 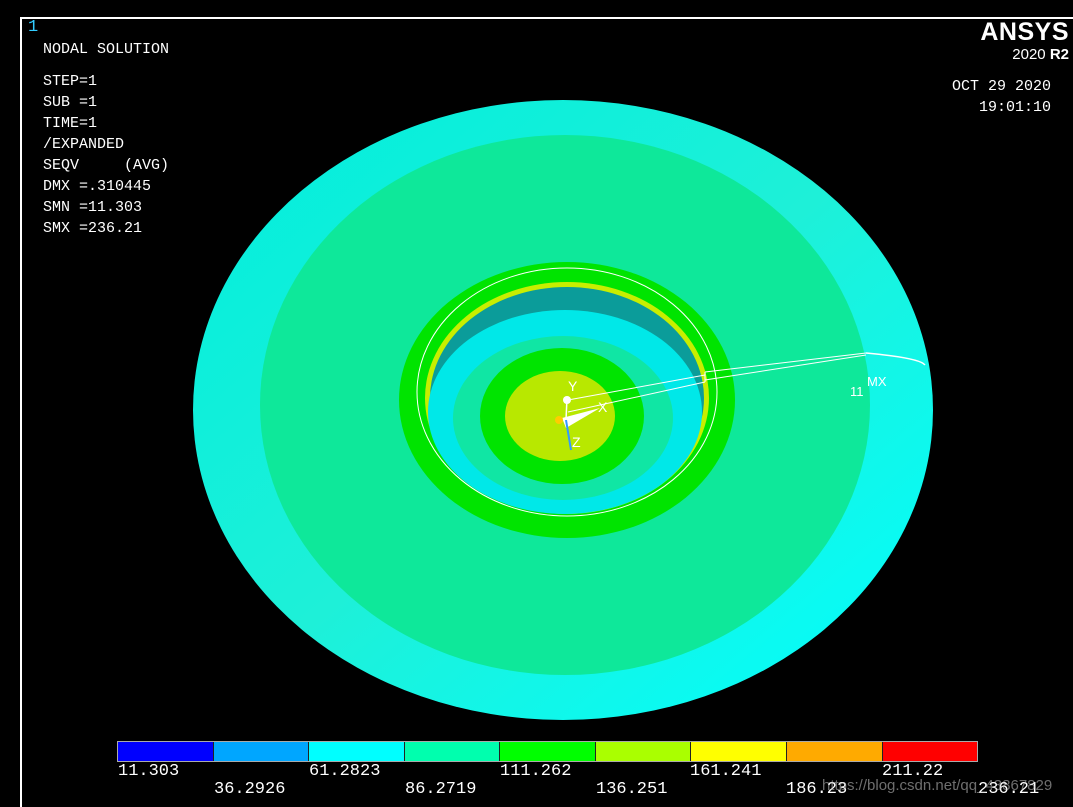 What do you see at coordinates (441, 789) in the screenshot?
I see `legend-label: 86.2719` at bounding box center [441, 789].